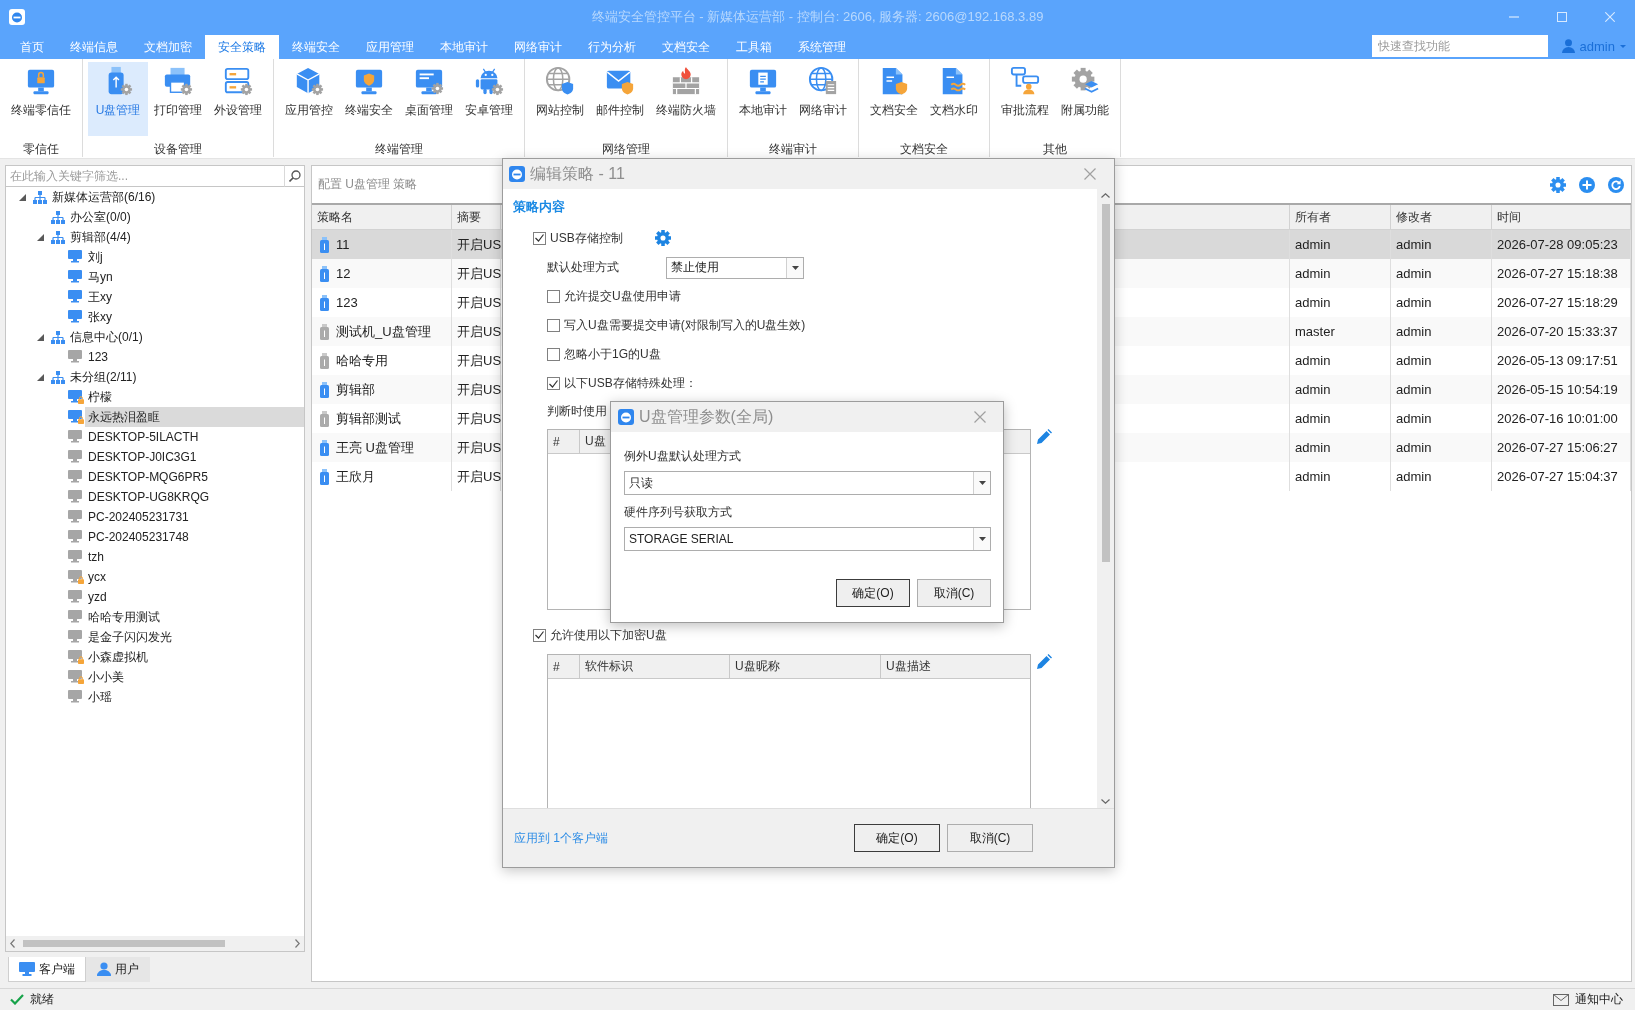 The height and width of the screenshot is (1010, 1635). Describe the element at coordinates (178, 149) in the screenshot. I see `ribbon-group-label: 设备管理` at that location.